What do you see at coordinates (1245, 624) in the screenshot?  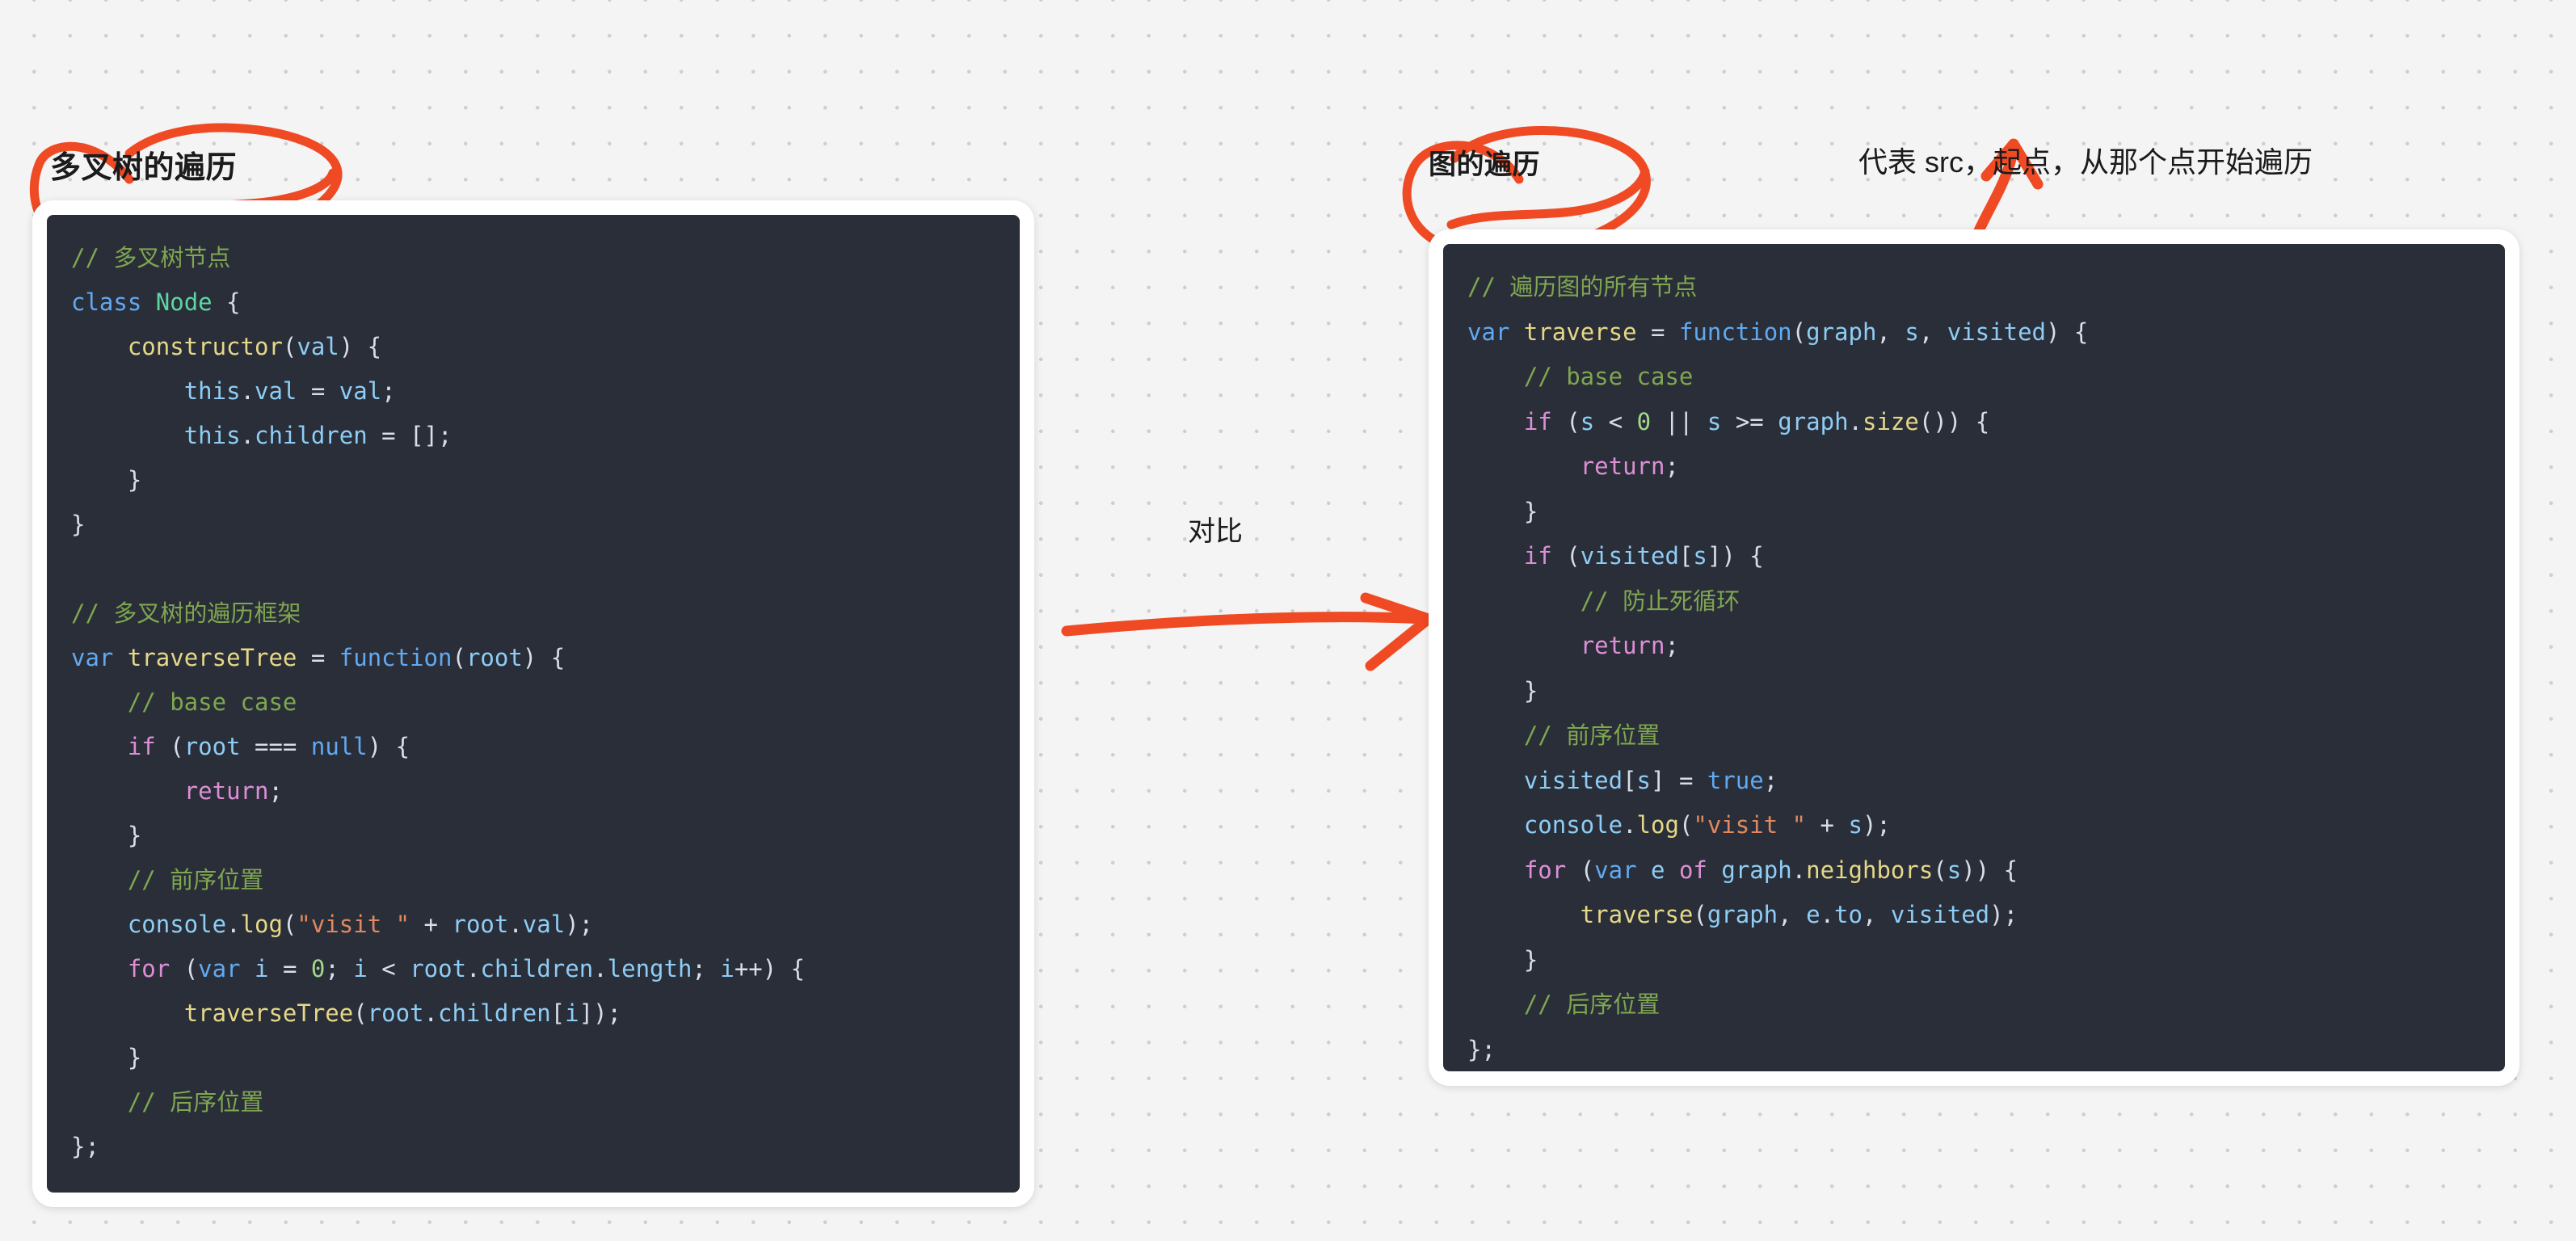 I see `compare-arrow-shaft-ink` at bounding box center [1245, 624].